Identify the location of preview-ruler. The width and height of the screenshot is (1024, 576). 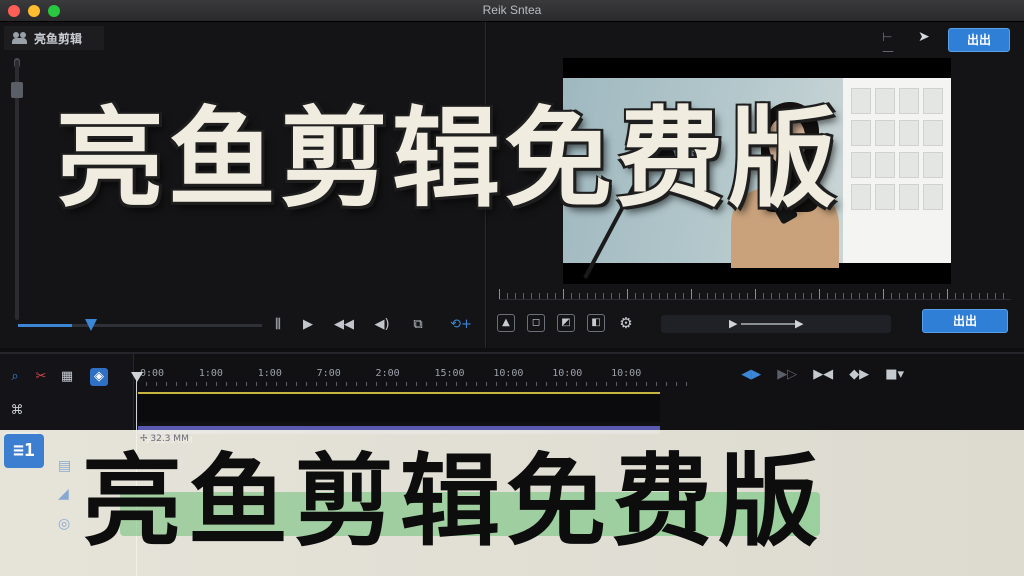
(755, 291).